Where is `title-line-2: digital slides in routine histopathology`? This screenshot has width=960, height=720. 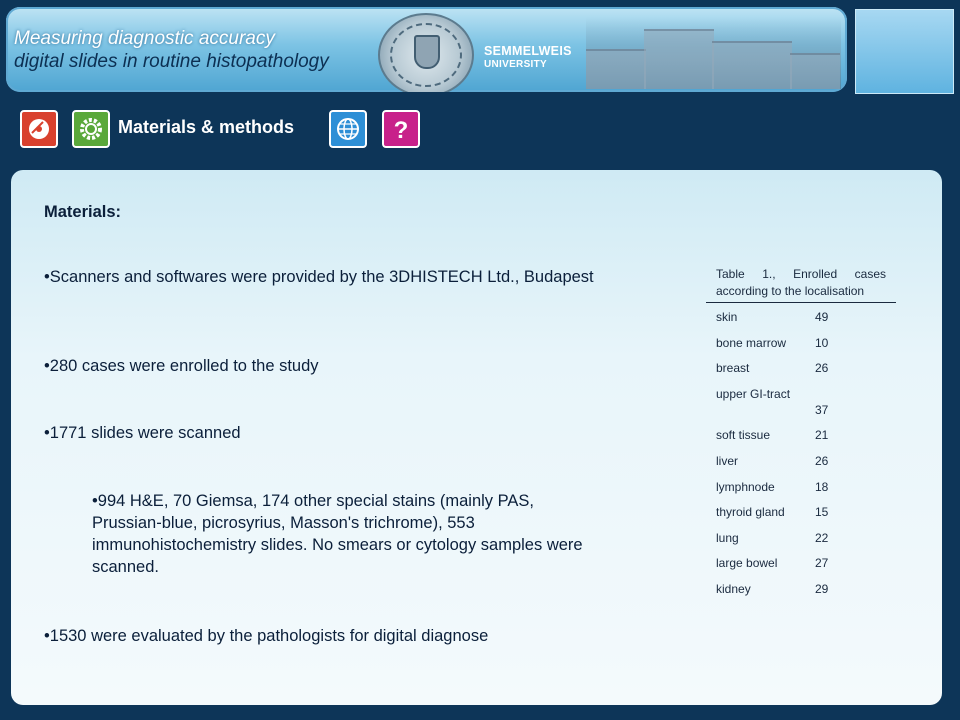 title-line-2: digital slides in routine histopathology is located at coordinates (171, 61).